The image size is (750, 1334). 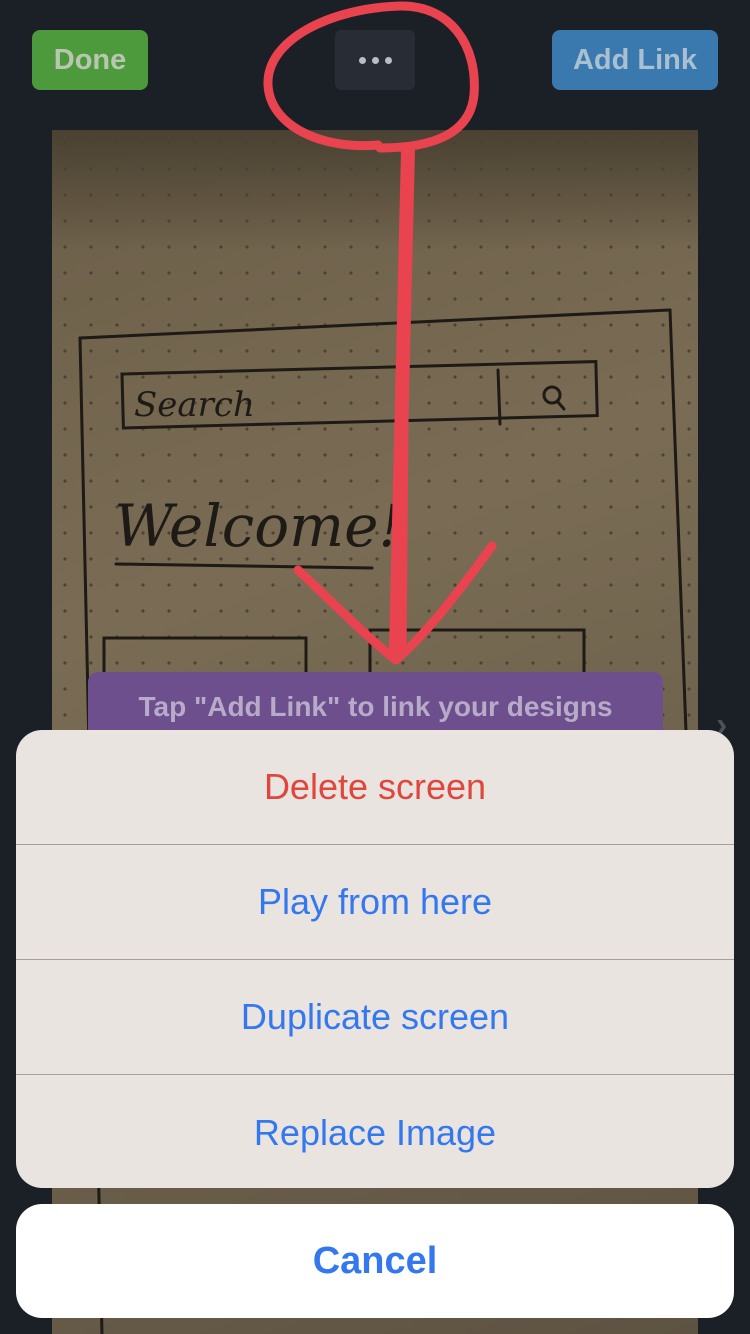 I want to click on sketch-search-divider, so click(x=499, y=397).